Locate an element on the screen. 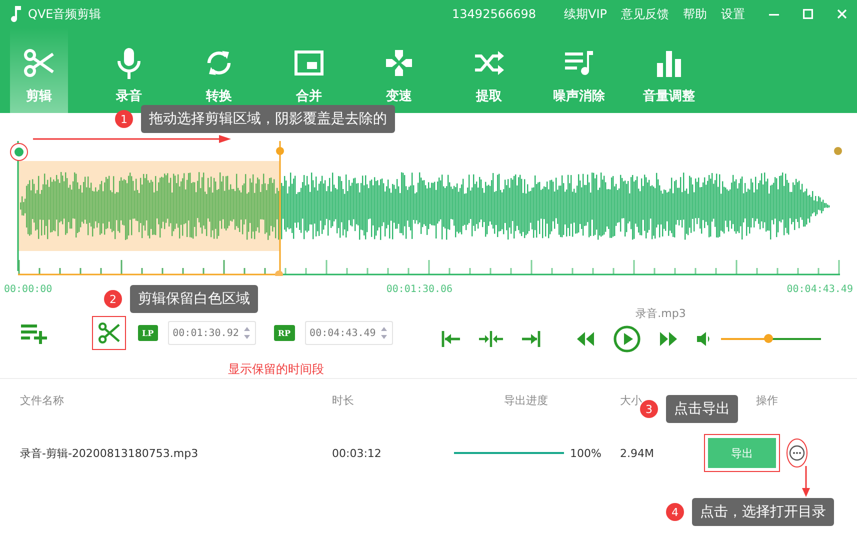 This screenshot has width=857, height=541. table-cell-text: 录音-剪辑-20200813180753.mp3 is located at coordinates (110, 453).